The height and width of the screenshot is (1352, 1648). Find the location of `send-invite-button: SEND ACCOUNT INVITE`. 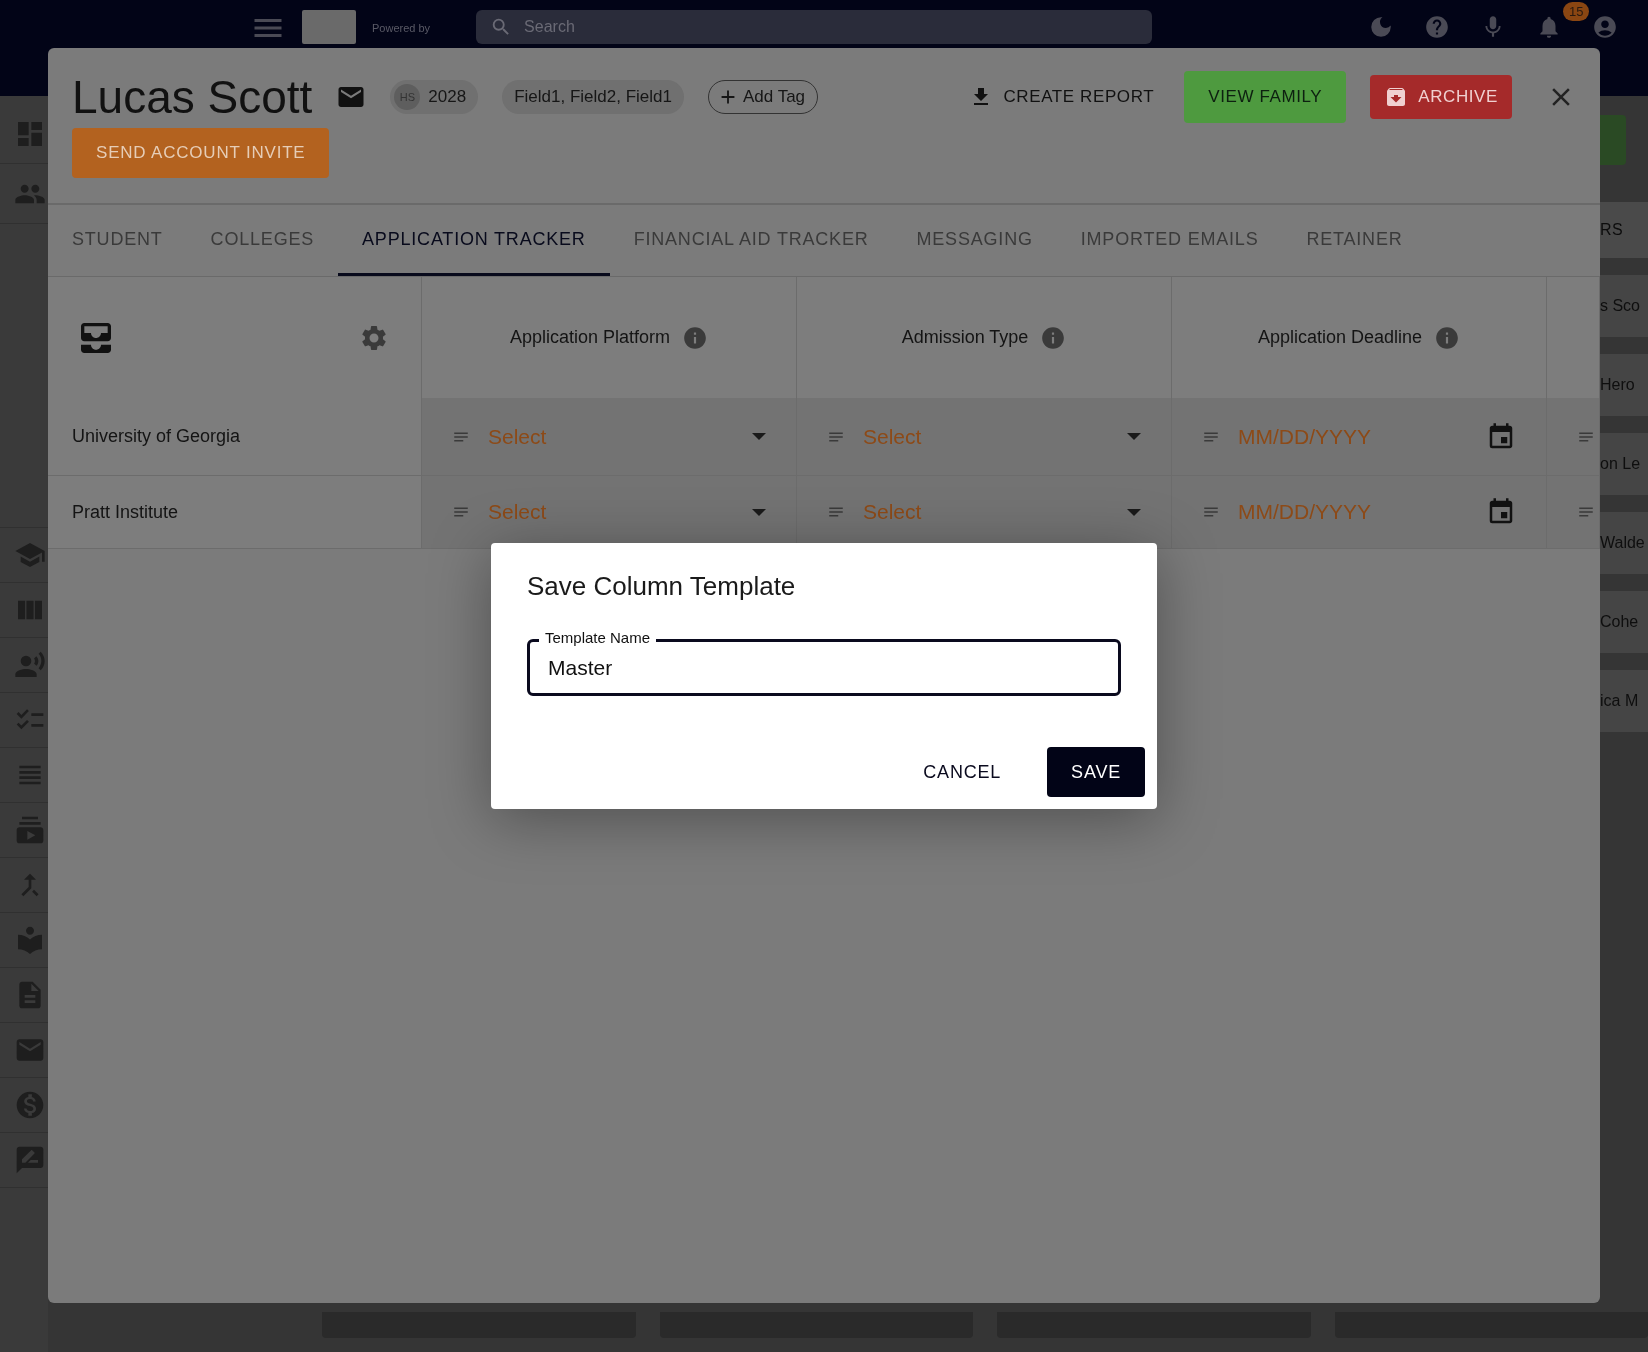

send-invite-button: SEND ACCOUNT INVITE is located at coordinates (201, 153).